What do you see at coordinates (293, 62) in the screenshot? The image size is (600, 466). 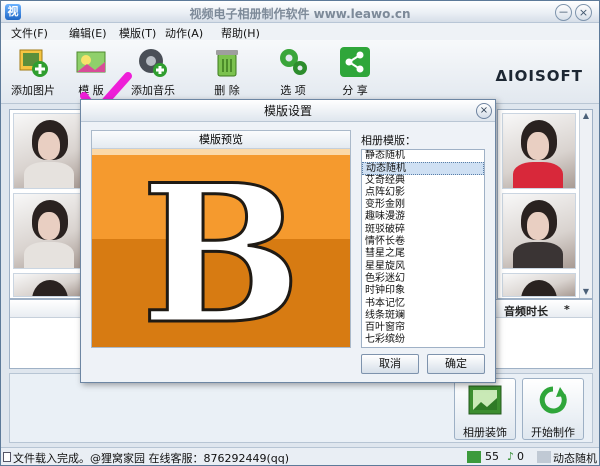 I see `gear-icon` at bounding box center [293, 62].